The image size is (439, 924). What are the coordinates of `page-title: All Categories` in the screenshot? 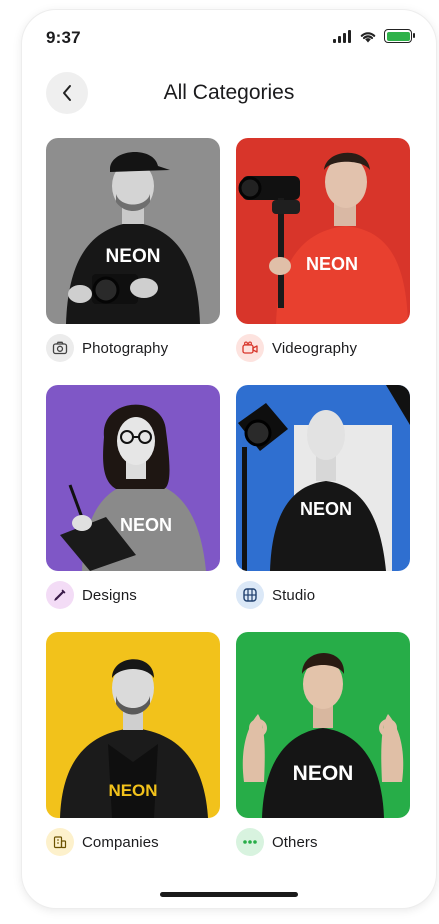 It's located at (229, 92).